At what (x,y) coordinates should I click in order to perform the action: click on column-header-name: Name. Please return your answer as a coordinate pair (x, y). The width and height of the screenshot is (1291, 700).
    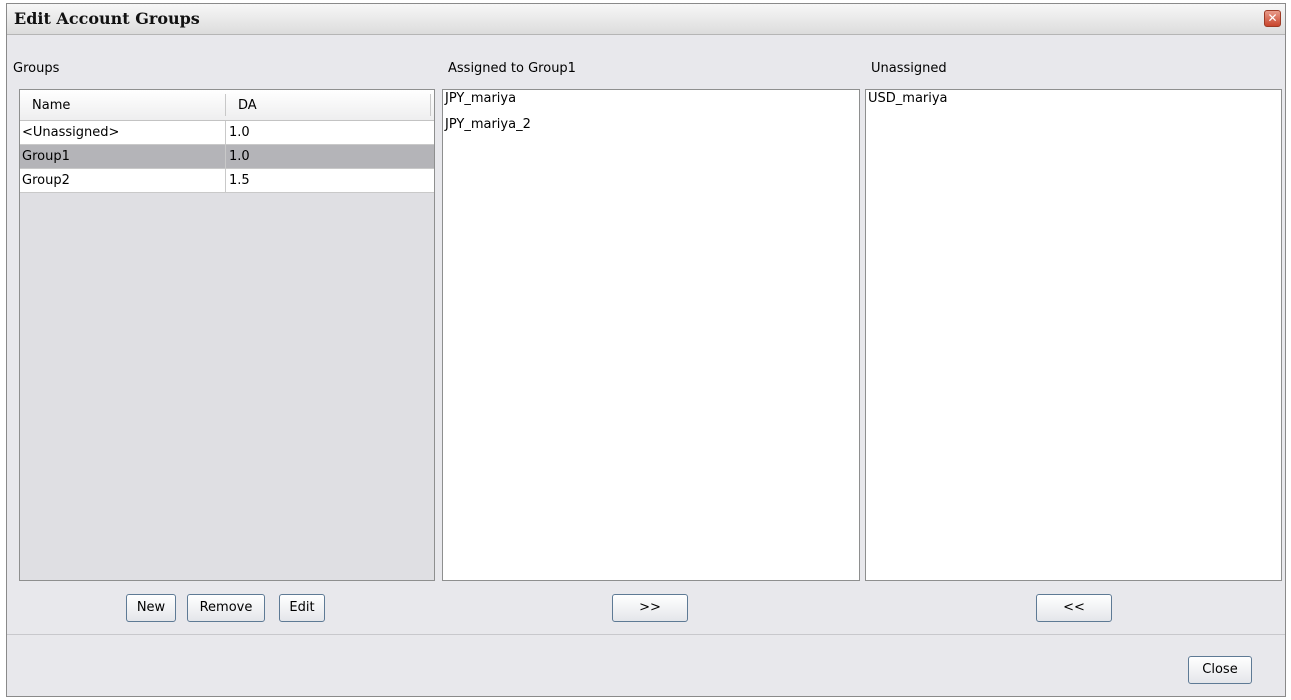
    Looking at the image, I should click on (51, 105).